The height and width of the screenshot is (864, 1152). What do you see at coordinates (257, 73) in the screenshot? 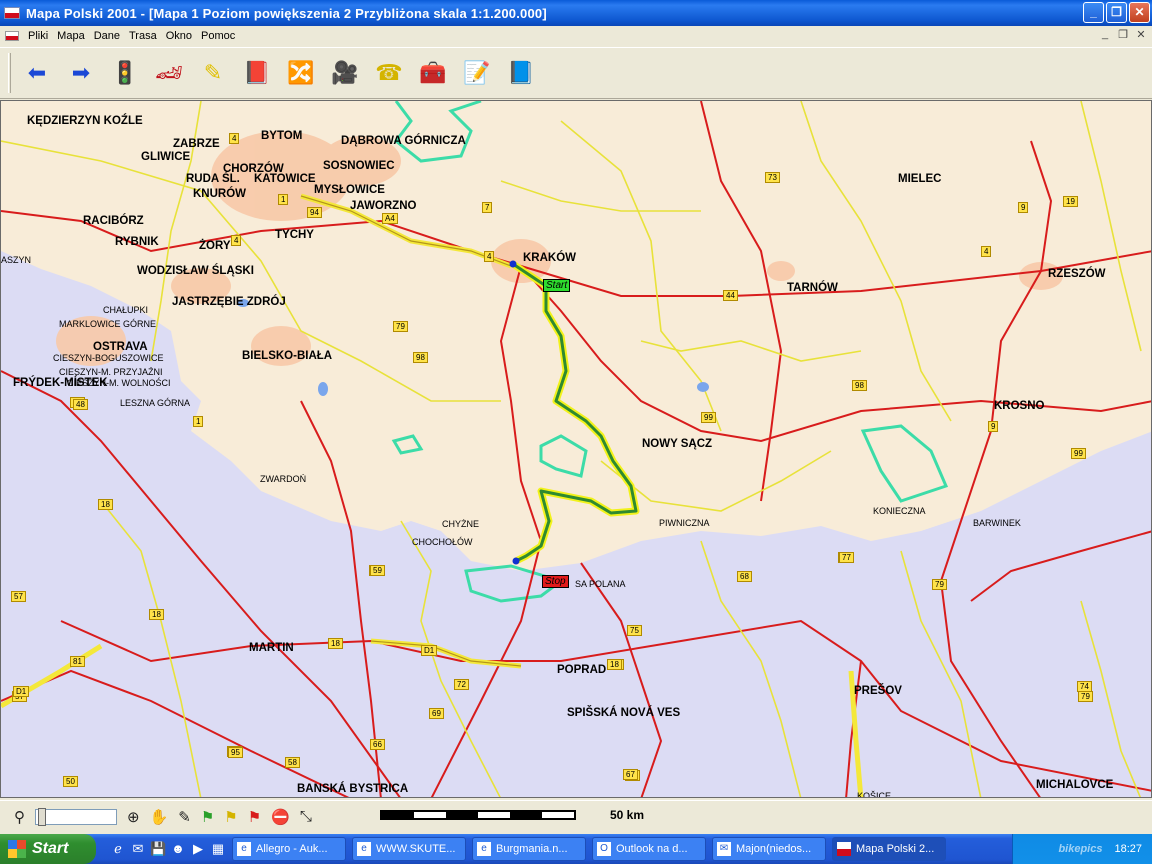
I see `red-book-icon: 📕` at bounding box center [257, 73].